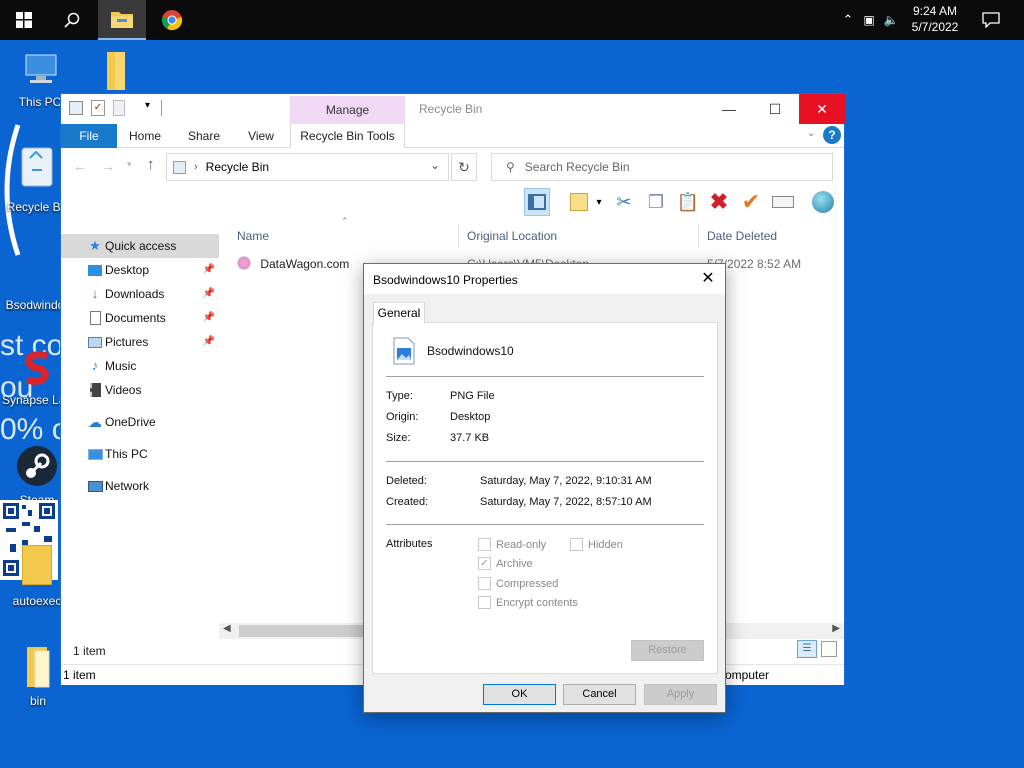 The height and width of the screenshot is (768, 1024). Describe the element at coordinates (521, 544) in the screenshot. I see `checkbox-label: Read-only` at that location.